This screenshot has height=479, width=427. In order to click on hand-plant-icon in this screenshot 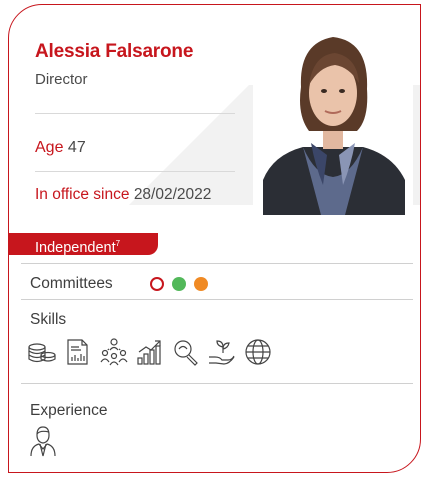, I will do `click(222, 352)`.